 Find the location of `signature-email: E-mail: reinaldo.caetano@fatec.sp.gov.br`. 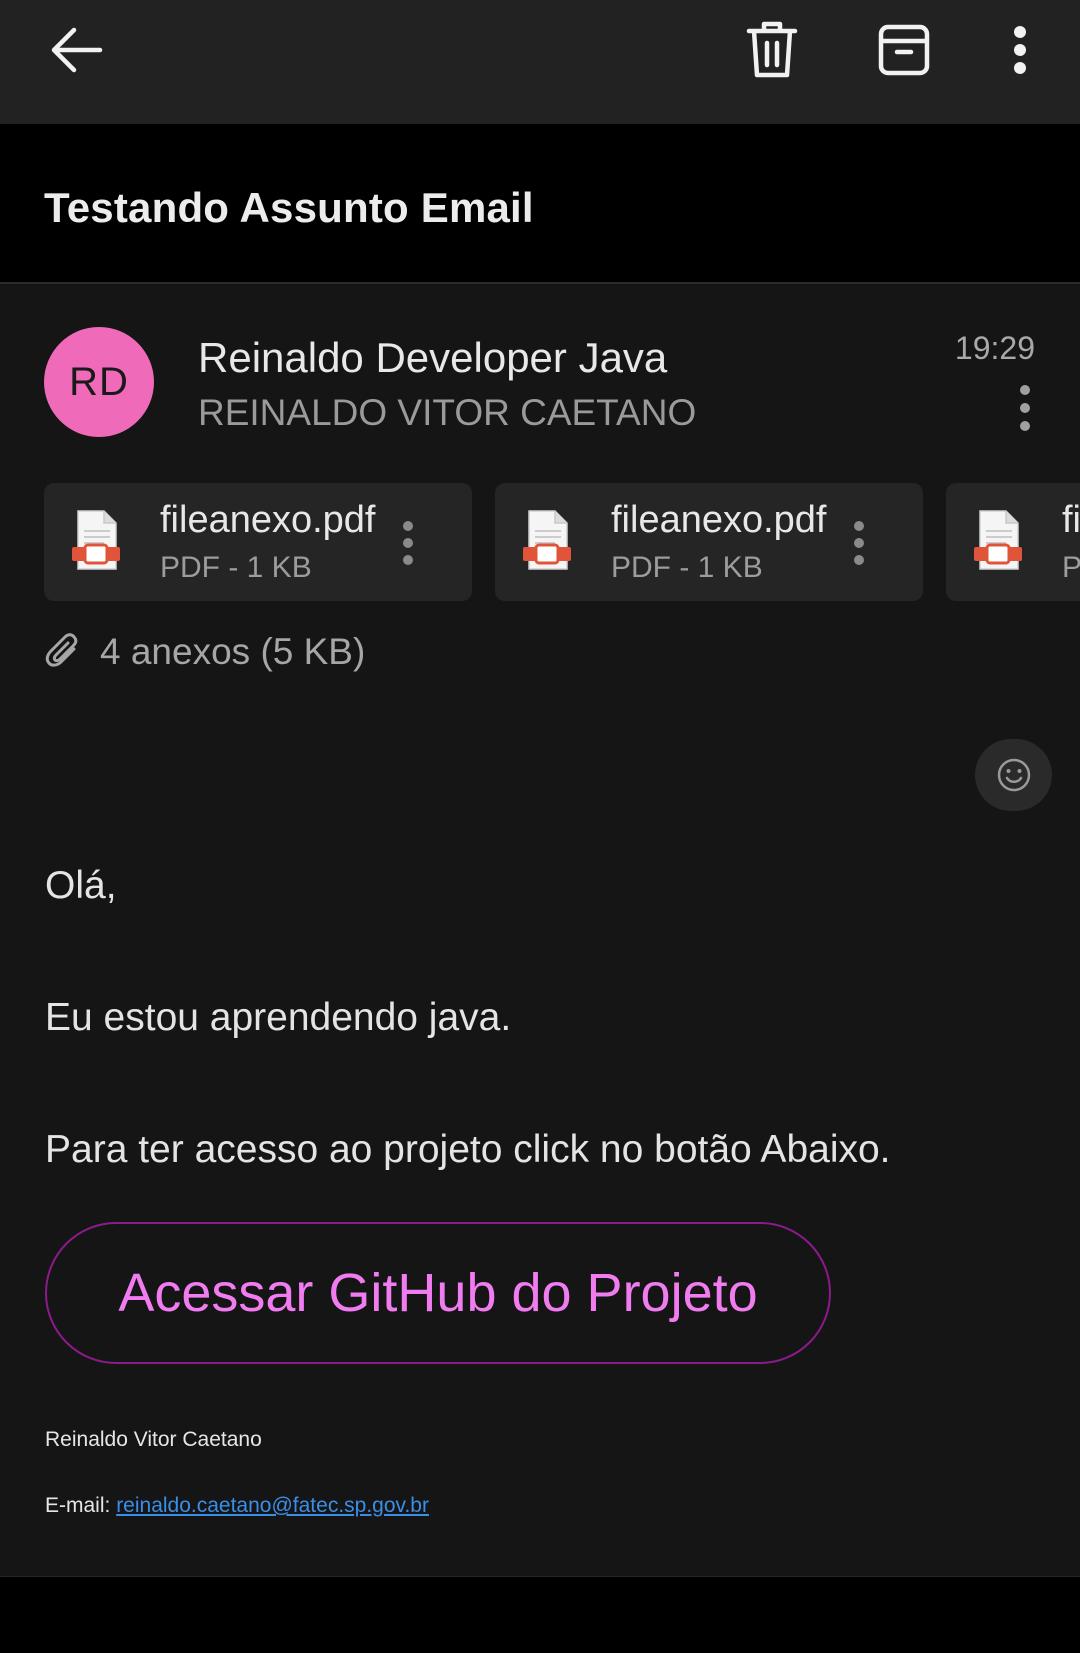

signature-email: E-mail: reinaldo.caetano@fatec.sp.gov.br is located at coordinates (237, 1506).